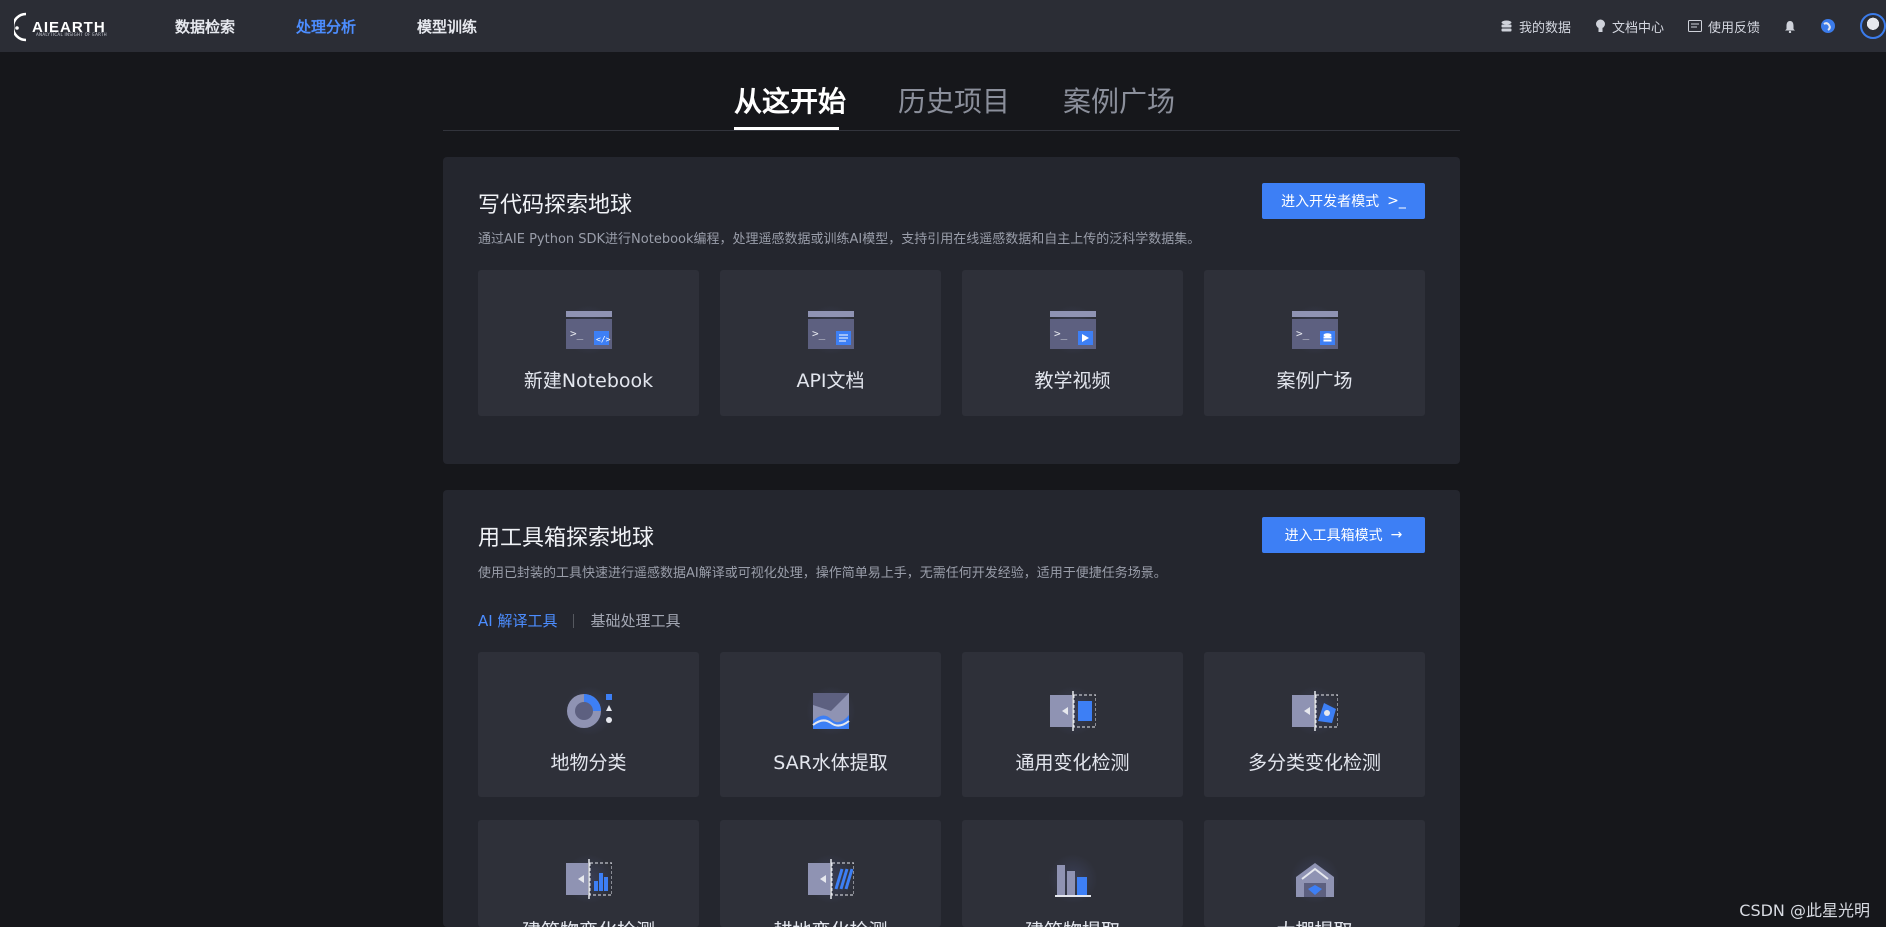 The height and width of the screenshot is (927, 1886). I want to click on nav-processing-analysis: 处理分析, so click(326, 26).